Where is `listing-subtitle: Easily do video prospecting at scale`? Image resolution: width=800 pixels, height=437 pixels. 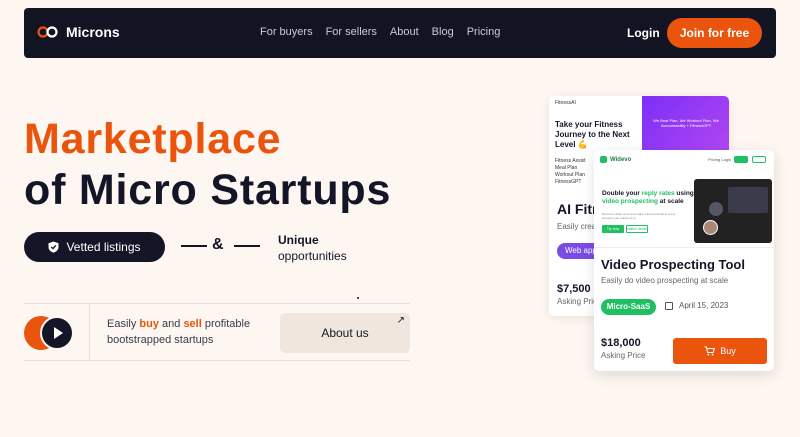 listing-subtitle: Easily do video prospecting at scale is located at coordinates (665, 280).